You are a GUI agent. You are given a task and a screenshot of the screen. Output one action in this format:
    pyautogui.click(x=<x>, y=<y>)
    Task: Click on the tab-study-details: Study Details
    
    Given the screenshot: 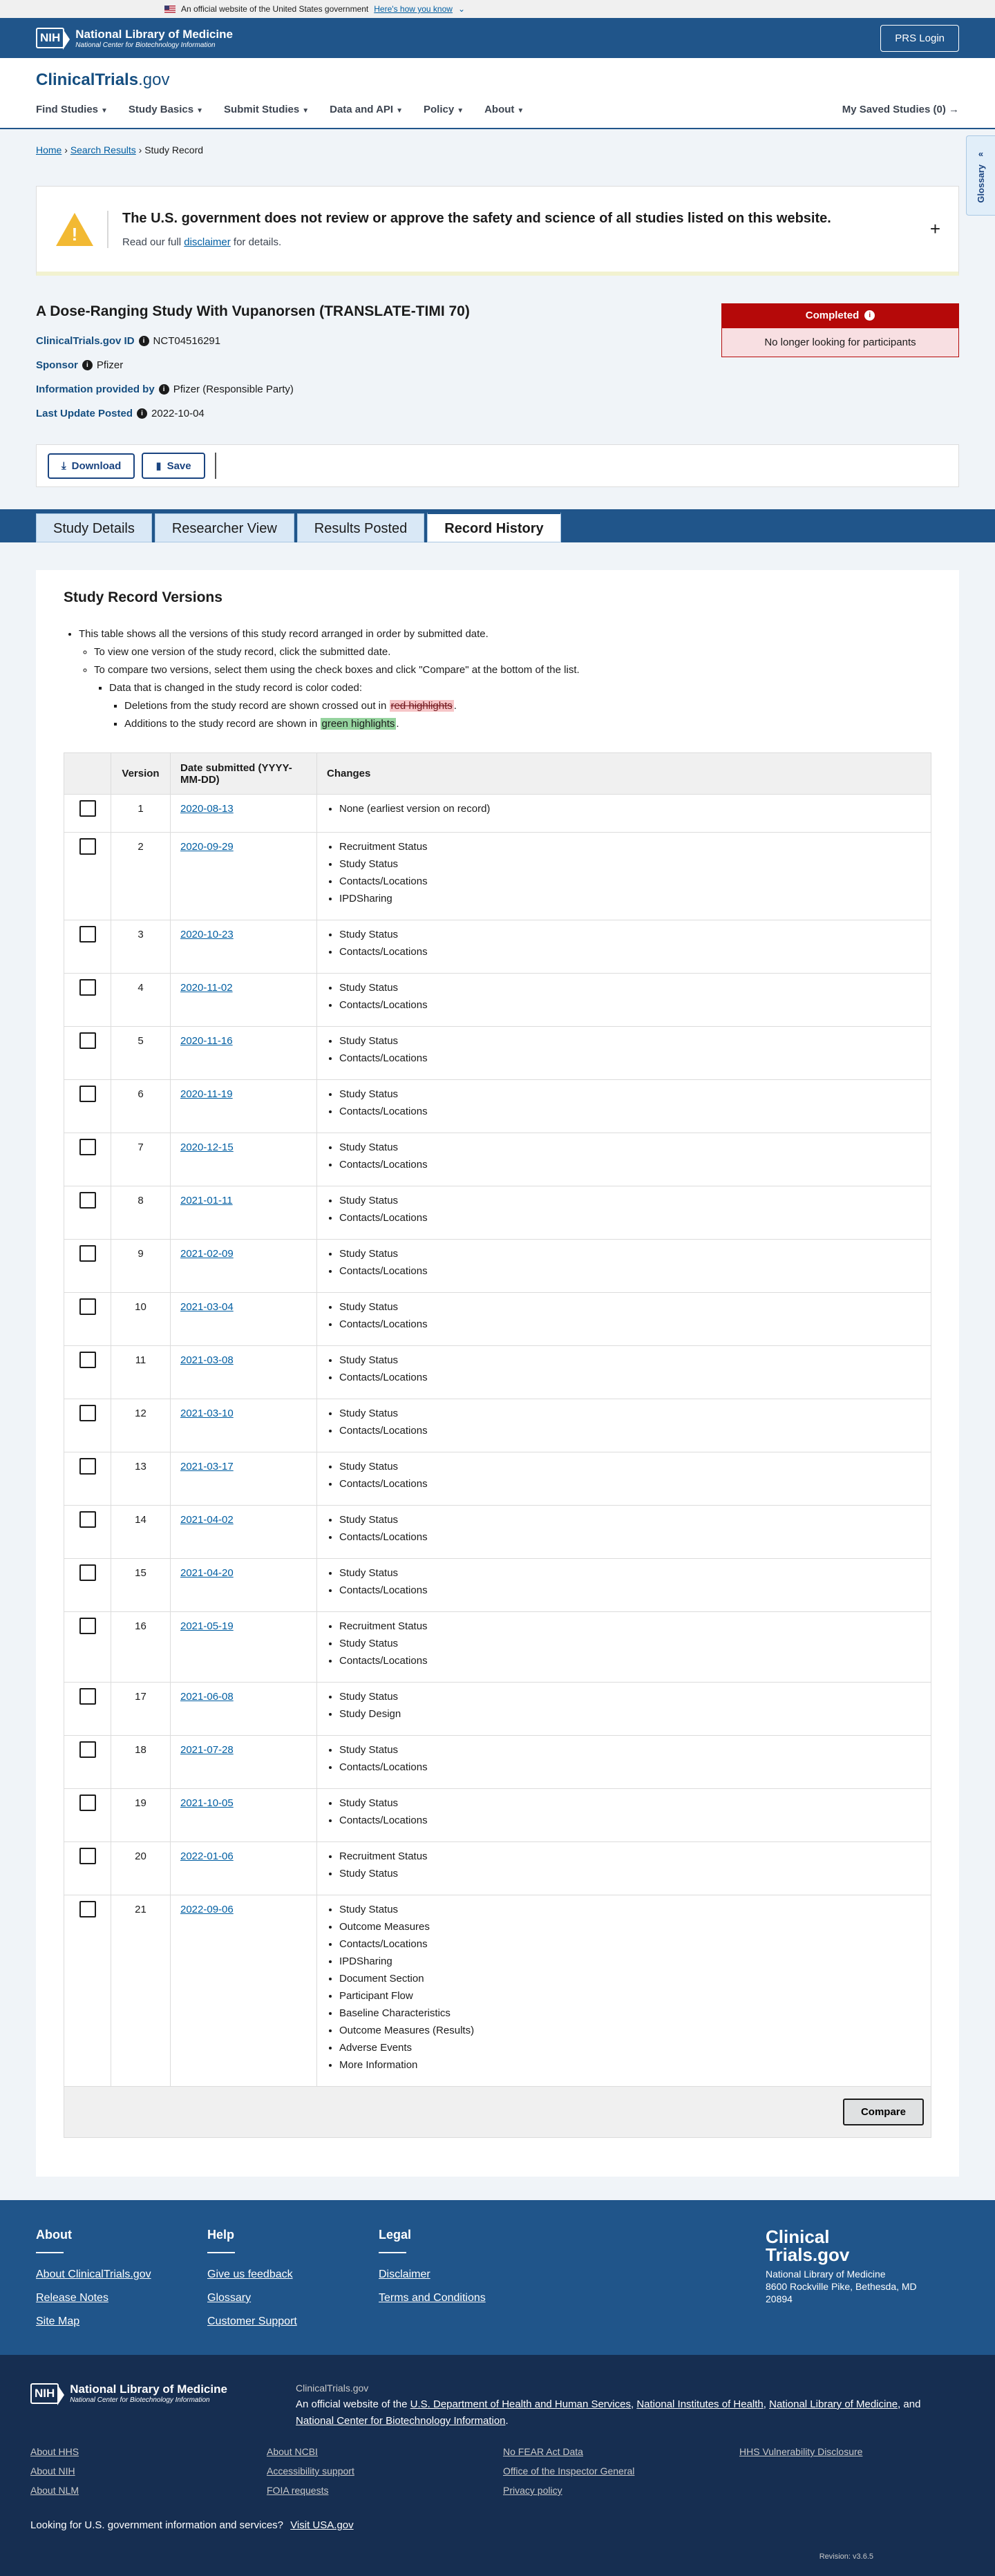 What is the action you would take?
    pyautogui.click(x=94, y=527)
    